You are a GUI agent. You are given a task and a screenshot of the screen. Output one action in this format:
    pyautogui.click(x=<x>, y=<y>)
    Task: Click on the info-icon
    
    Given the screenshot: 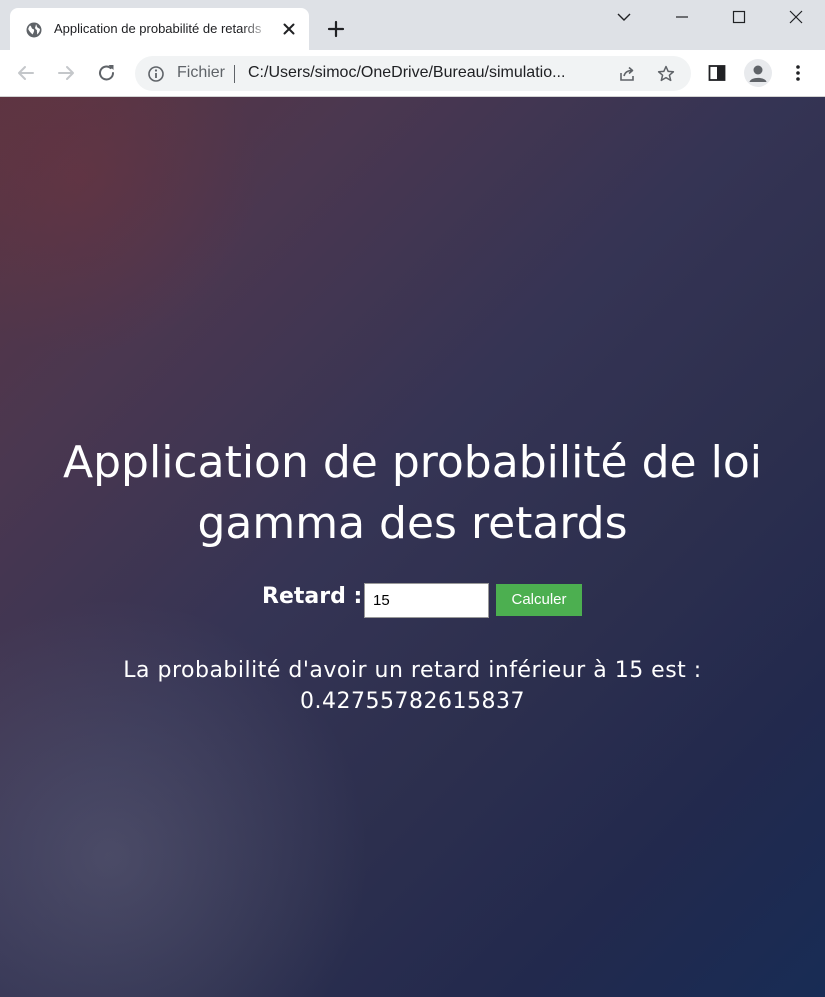 What is the action you would take?
    pyautogui.click(x=156, y=74)
    